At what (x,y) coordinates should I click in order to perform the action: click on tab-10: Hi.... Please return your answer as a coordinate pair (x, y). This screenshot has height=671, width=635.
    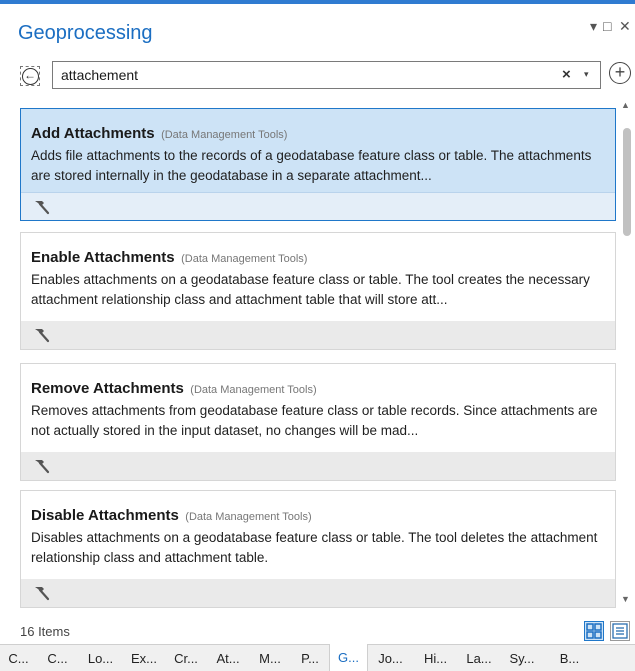
    Looking at the image, I should click on (435, 658).